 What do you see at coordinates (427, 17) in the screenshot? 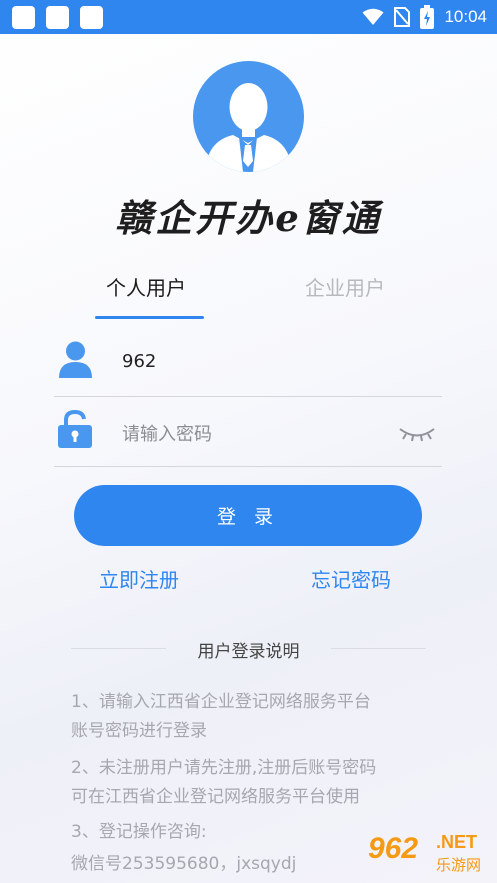
I see `battery-icon` at bounding box center [427, 17].